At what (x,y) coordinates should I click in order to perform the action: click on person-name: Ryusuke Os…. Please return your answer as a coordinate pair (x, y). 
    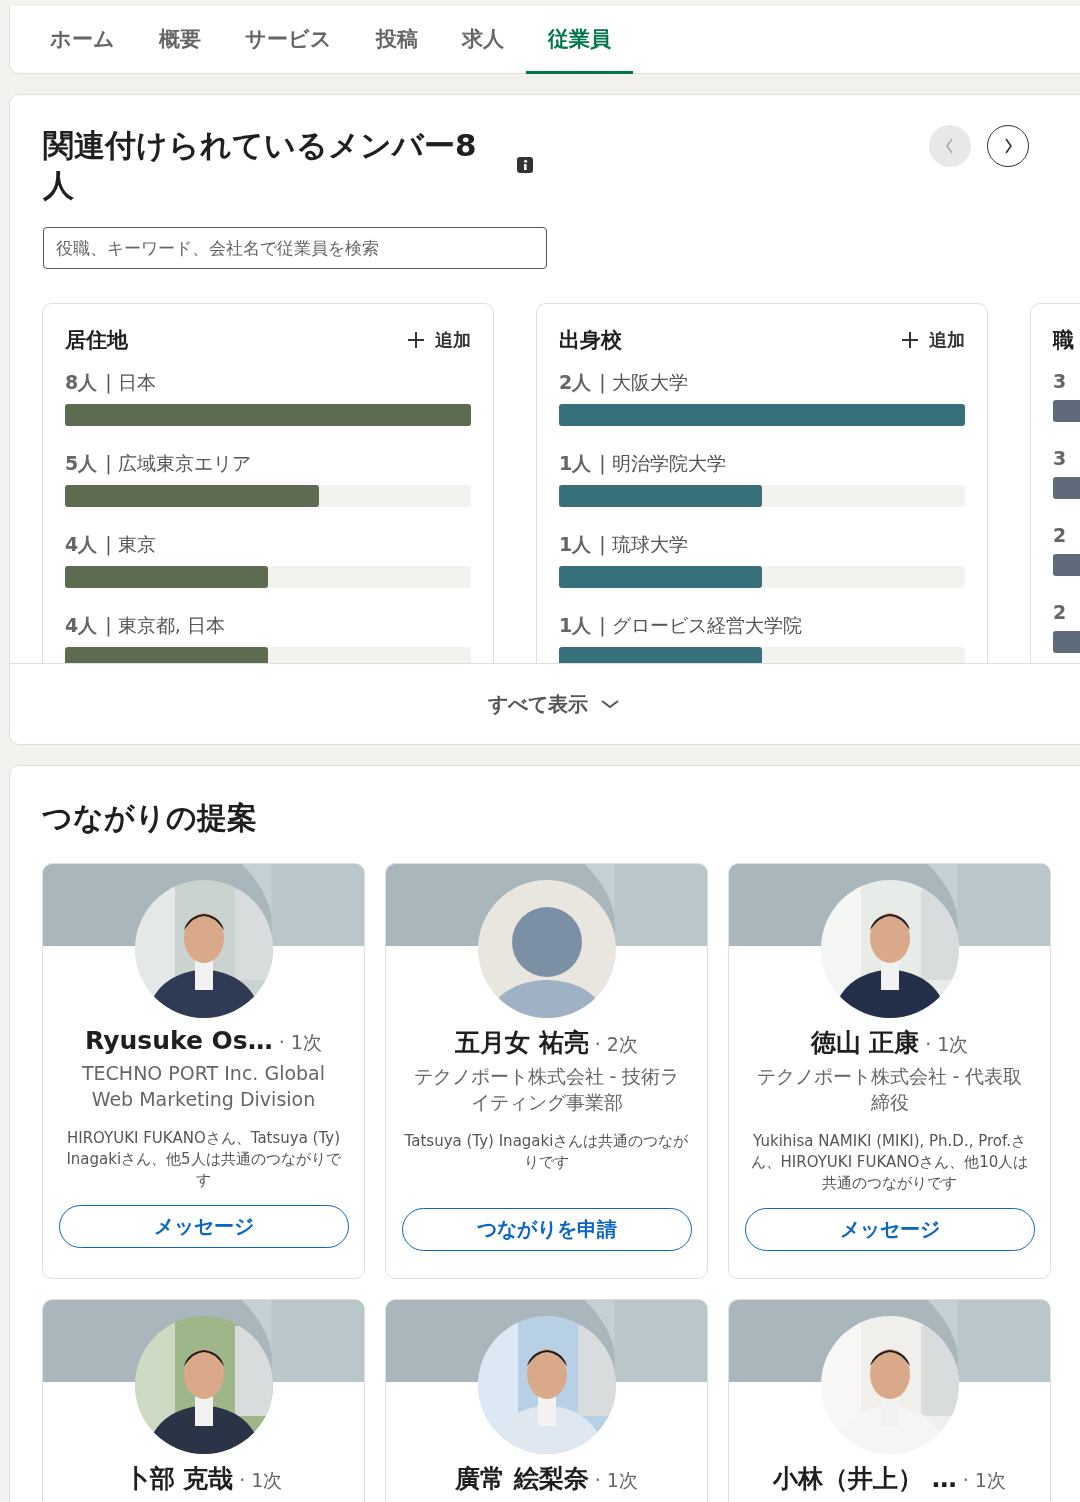
    Looking at the image, I should click on (179, 1040).